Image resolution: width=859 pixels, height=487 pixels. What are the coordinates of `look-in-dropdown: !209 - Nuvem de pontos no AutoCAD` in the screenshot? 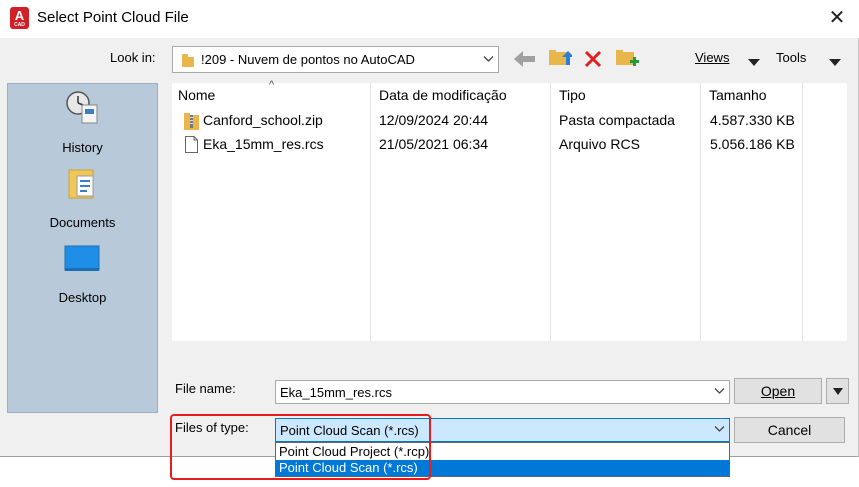 It's located at (335, 59).